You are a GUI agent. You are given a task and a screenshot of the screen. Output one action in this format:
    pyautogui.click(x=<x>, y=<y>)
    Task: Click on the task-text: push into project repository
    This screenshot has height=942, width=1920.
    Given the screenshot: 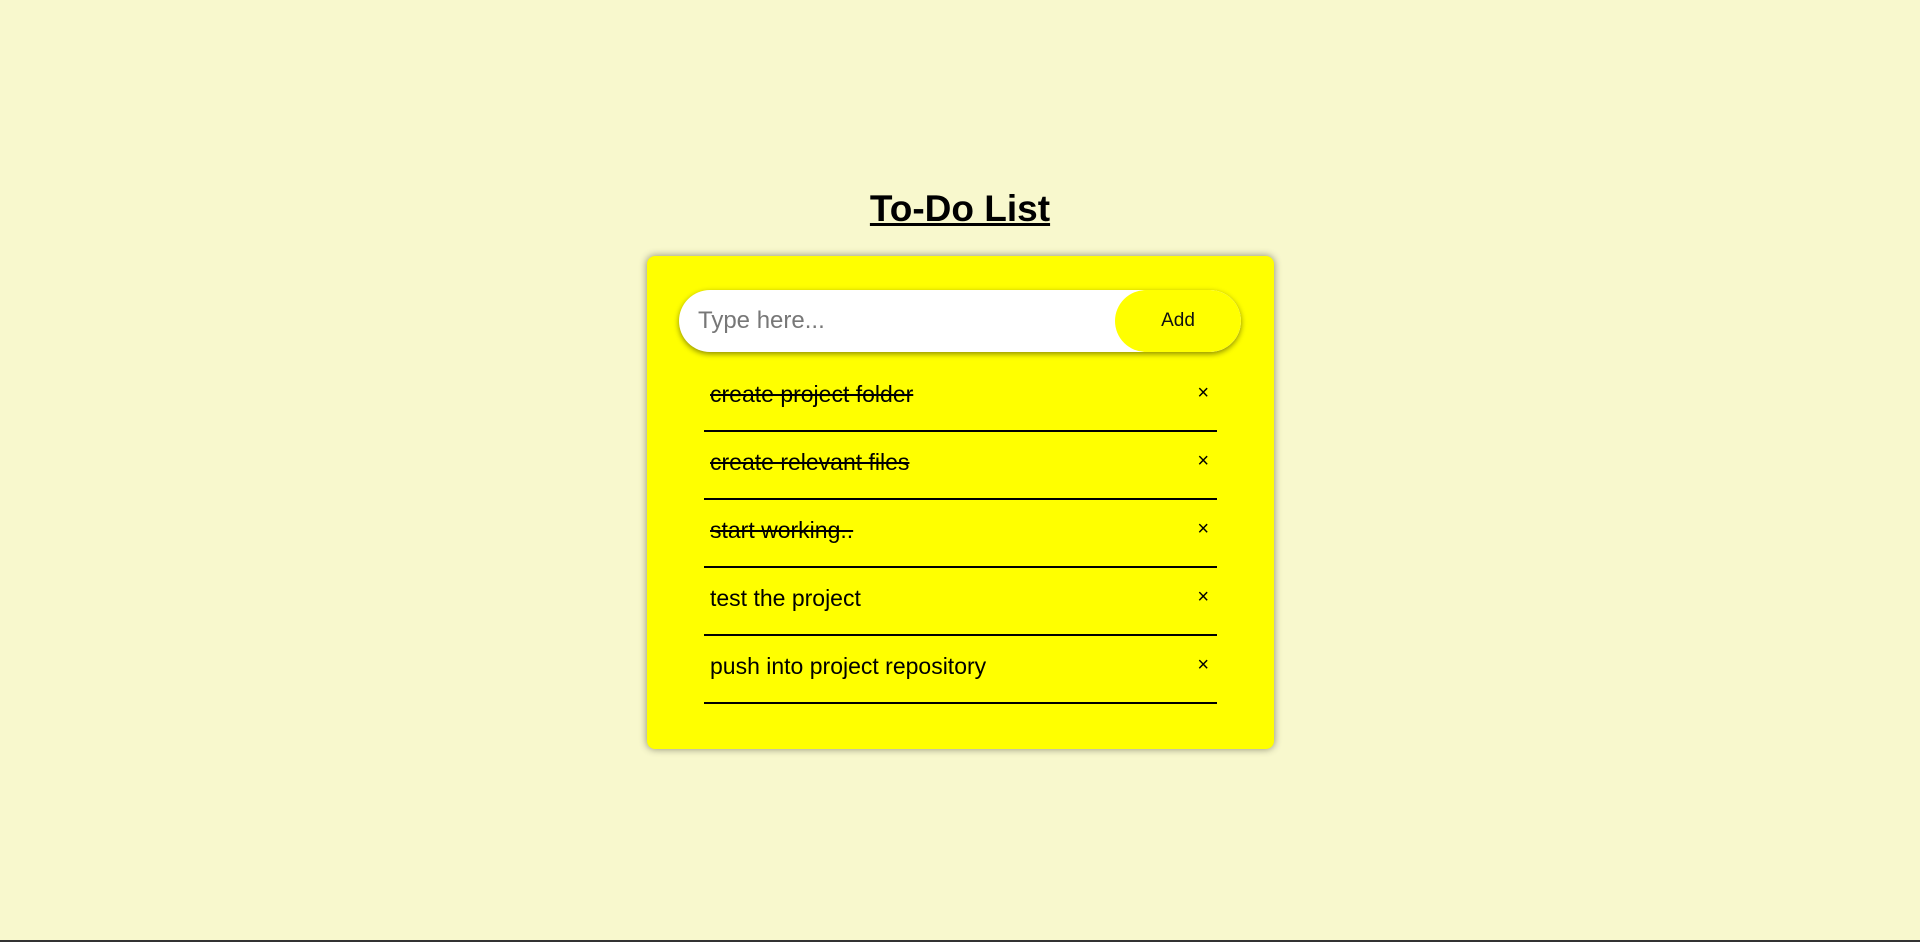 What is the action you would take?
    pyautogui.click(x=848, y=666)
    